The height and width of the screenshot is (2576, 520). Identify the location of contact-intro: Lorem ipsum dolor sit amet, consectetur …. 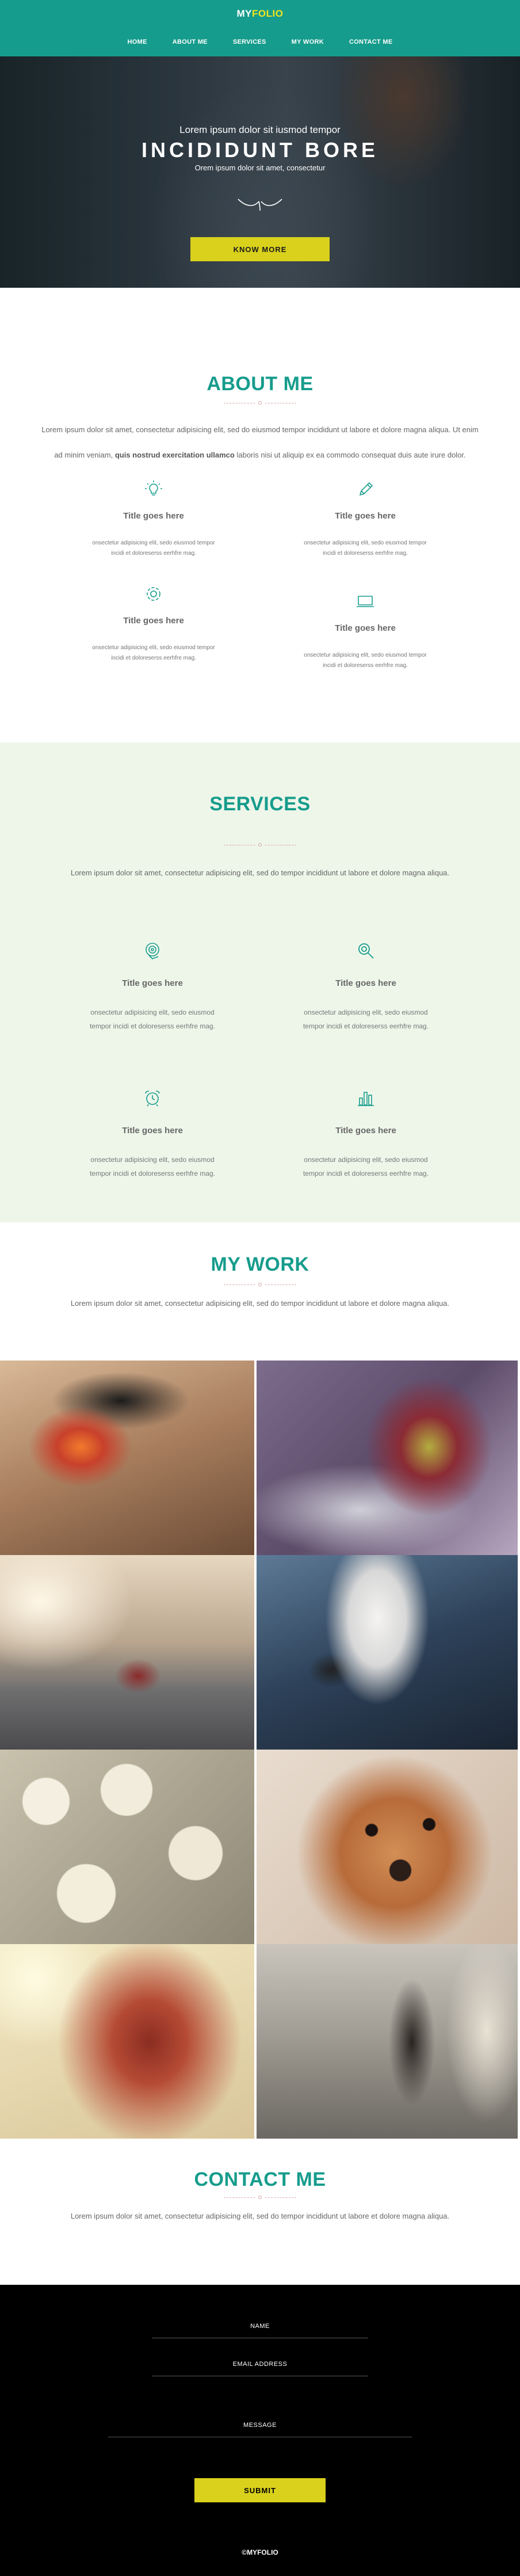
(260, 2216).